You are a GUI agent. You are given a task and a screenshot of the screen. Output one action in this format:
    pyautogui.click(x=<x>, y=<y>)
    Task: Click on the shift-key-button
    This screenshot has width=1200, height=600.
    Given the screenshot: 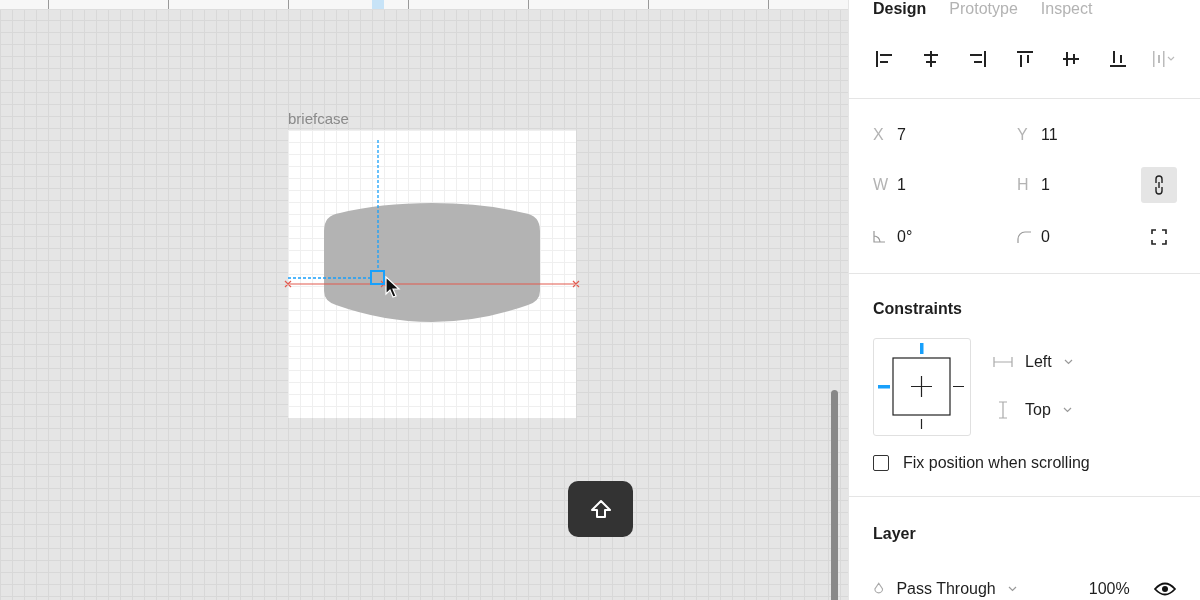 What is the action you would take?
    pyautogui.click(x=600, y=509)
    